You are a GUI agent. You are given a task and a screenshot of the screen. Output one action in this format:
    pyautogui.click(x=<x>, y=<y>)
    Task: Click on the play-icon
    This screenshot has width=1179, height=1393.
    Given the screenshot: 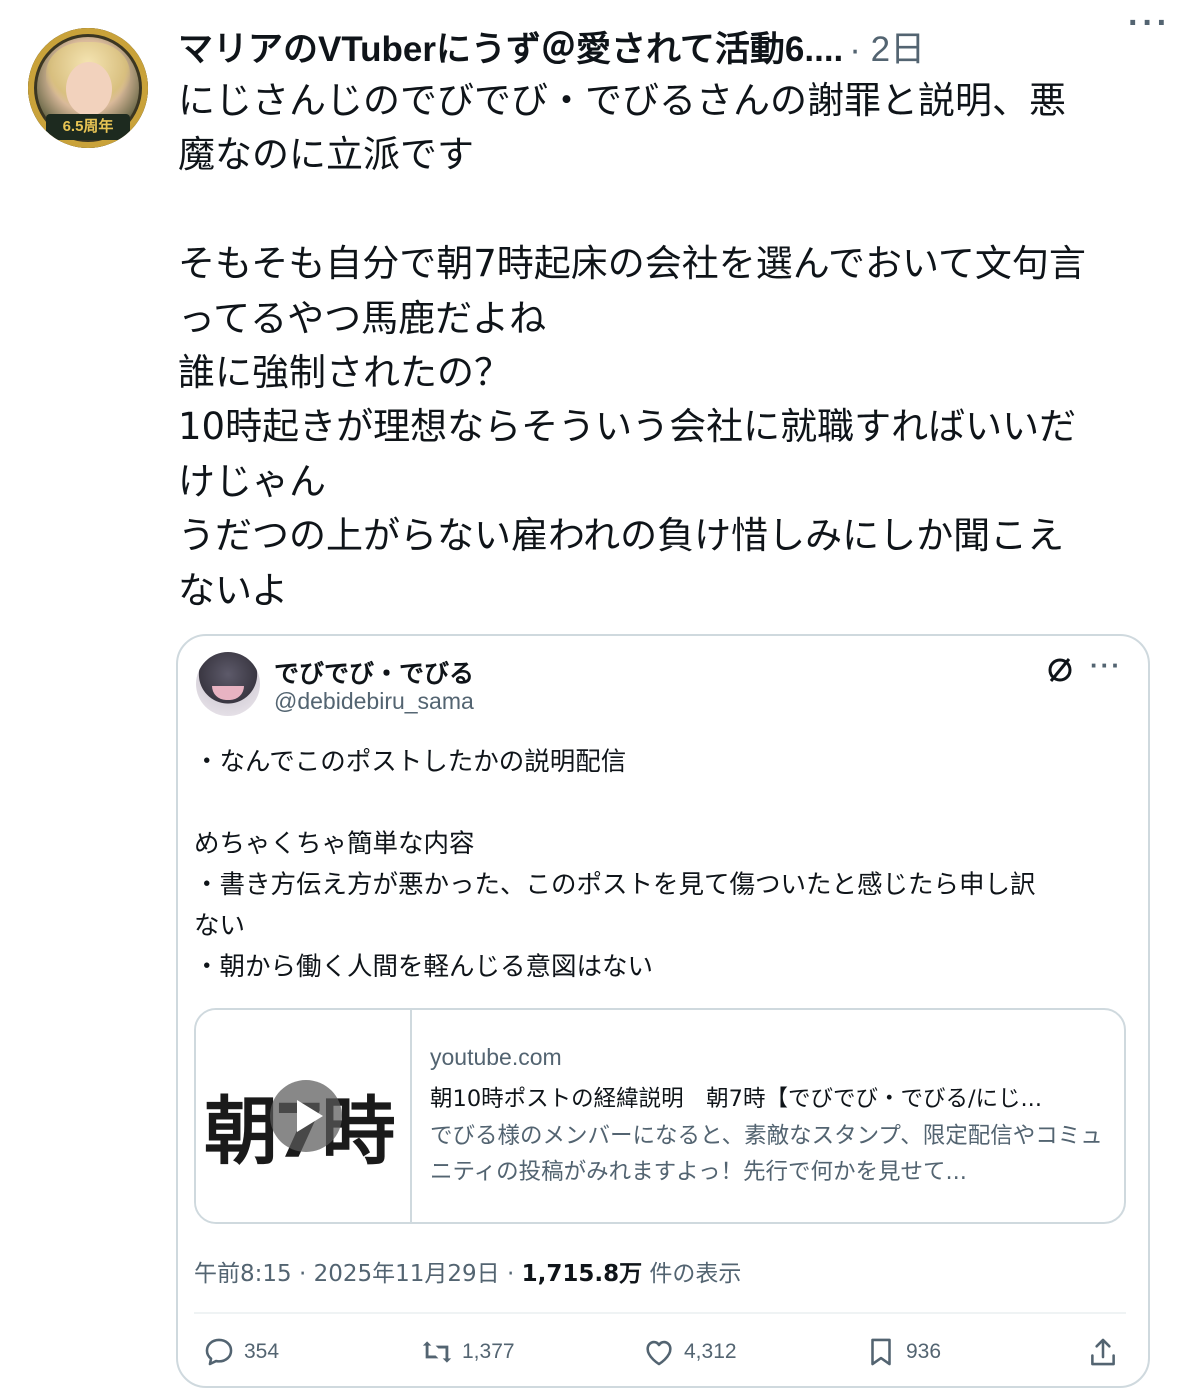 What is the action you would take?
    pyautogui.click(x=306, y=1116)
    